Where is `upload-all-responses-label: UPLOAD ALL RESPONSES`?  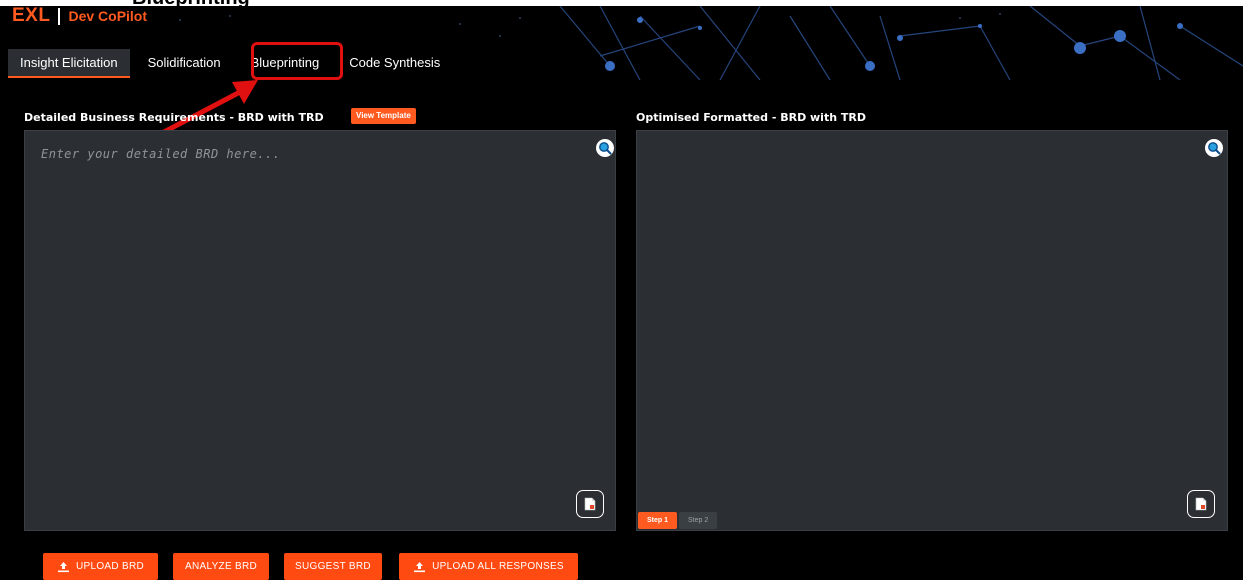 upload-all-responses-label: UPLOAD ALL RESPONSES is located at coordinates (498, 566).